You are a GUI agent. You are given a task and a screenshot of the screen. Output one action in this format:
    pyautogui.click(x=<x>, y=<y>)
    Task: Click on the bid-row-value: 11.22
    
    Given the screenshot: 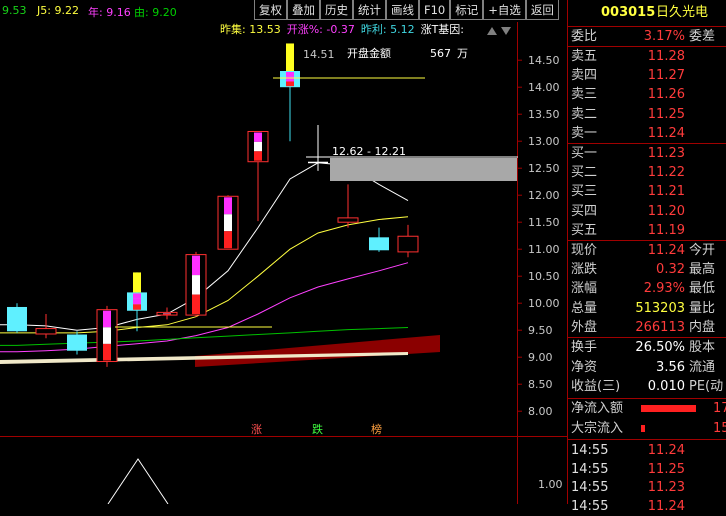 What is the action you would take?
    pyautogui.click(x=666, y=173)
    